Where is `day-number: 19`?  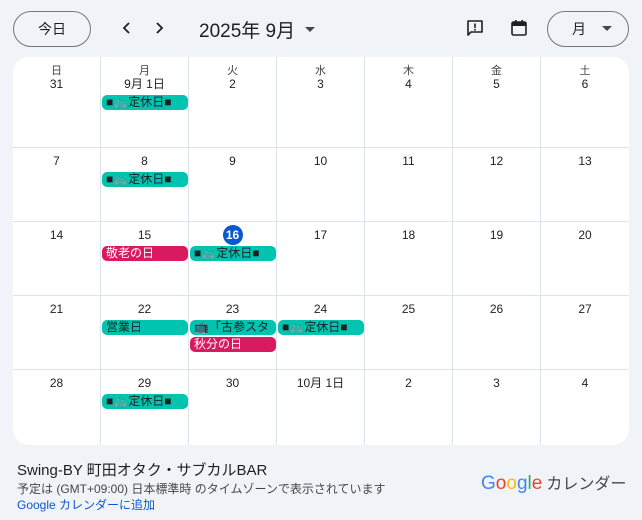
day-number: 19 is located at coordinates (496, 235).